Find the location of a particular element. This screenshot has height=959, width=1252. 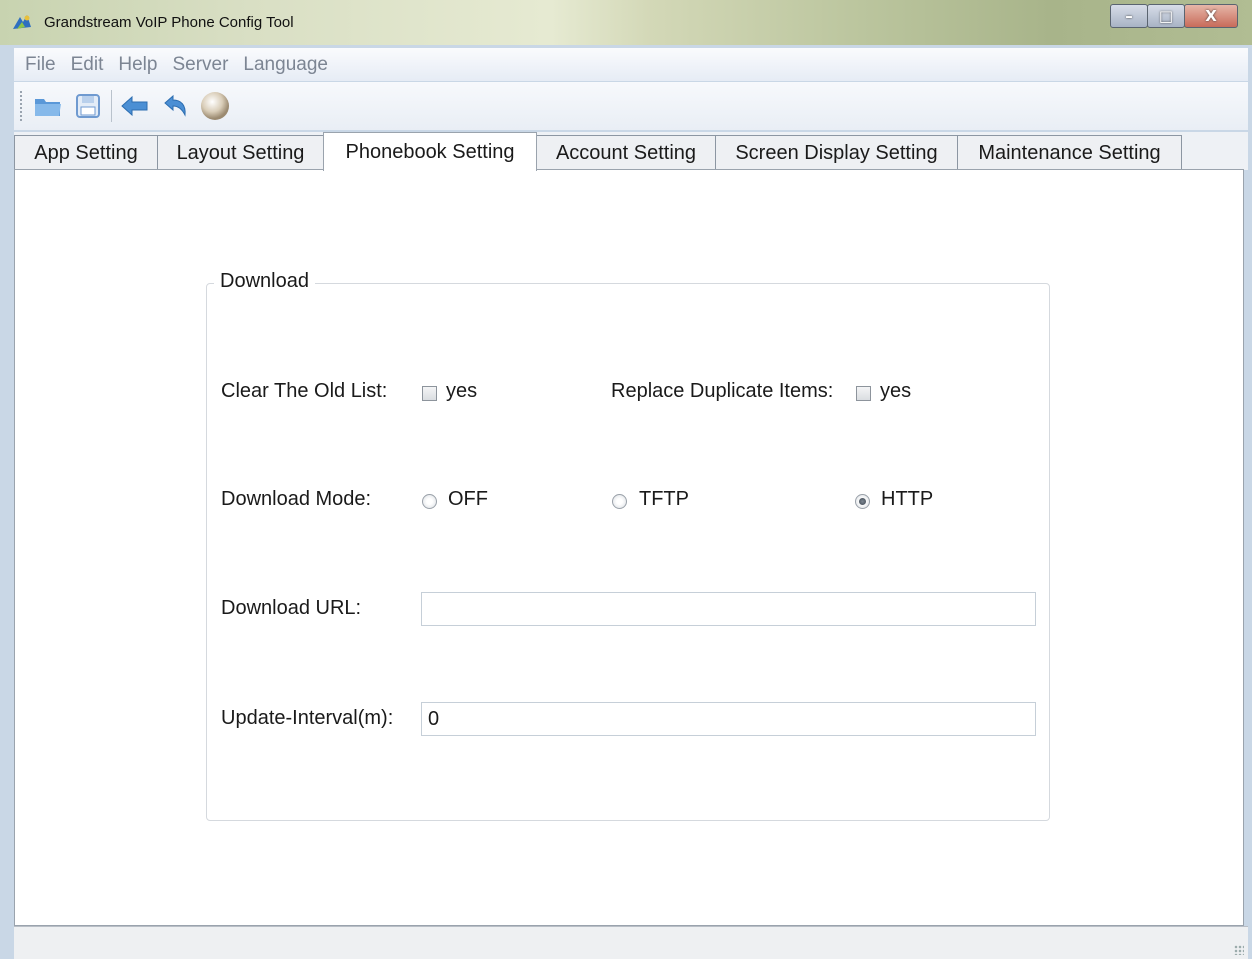

window-controls: – □ X is located at coordinates (1174, 17).